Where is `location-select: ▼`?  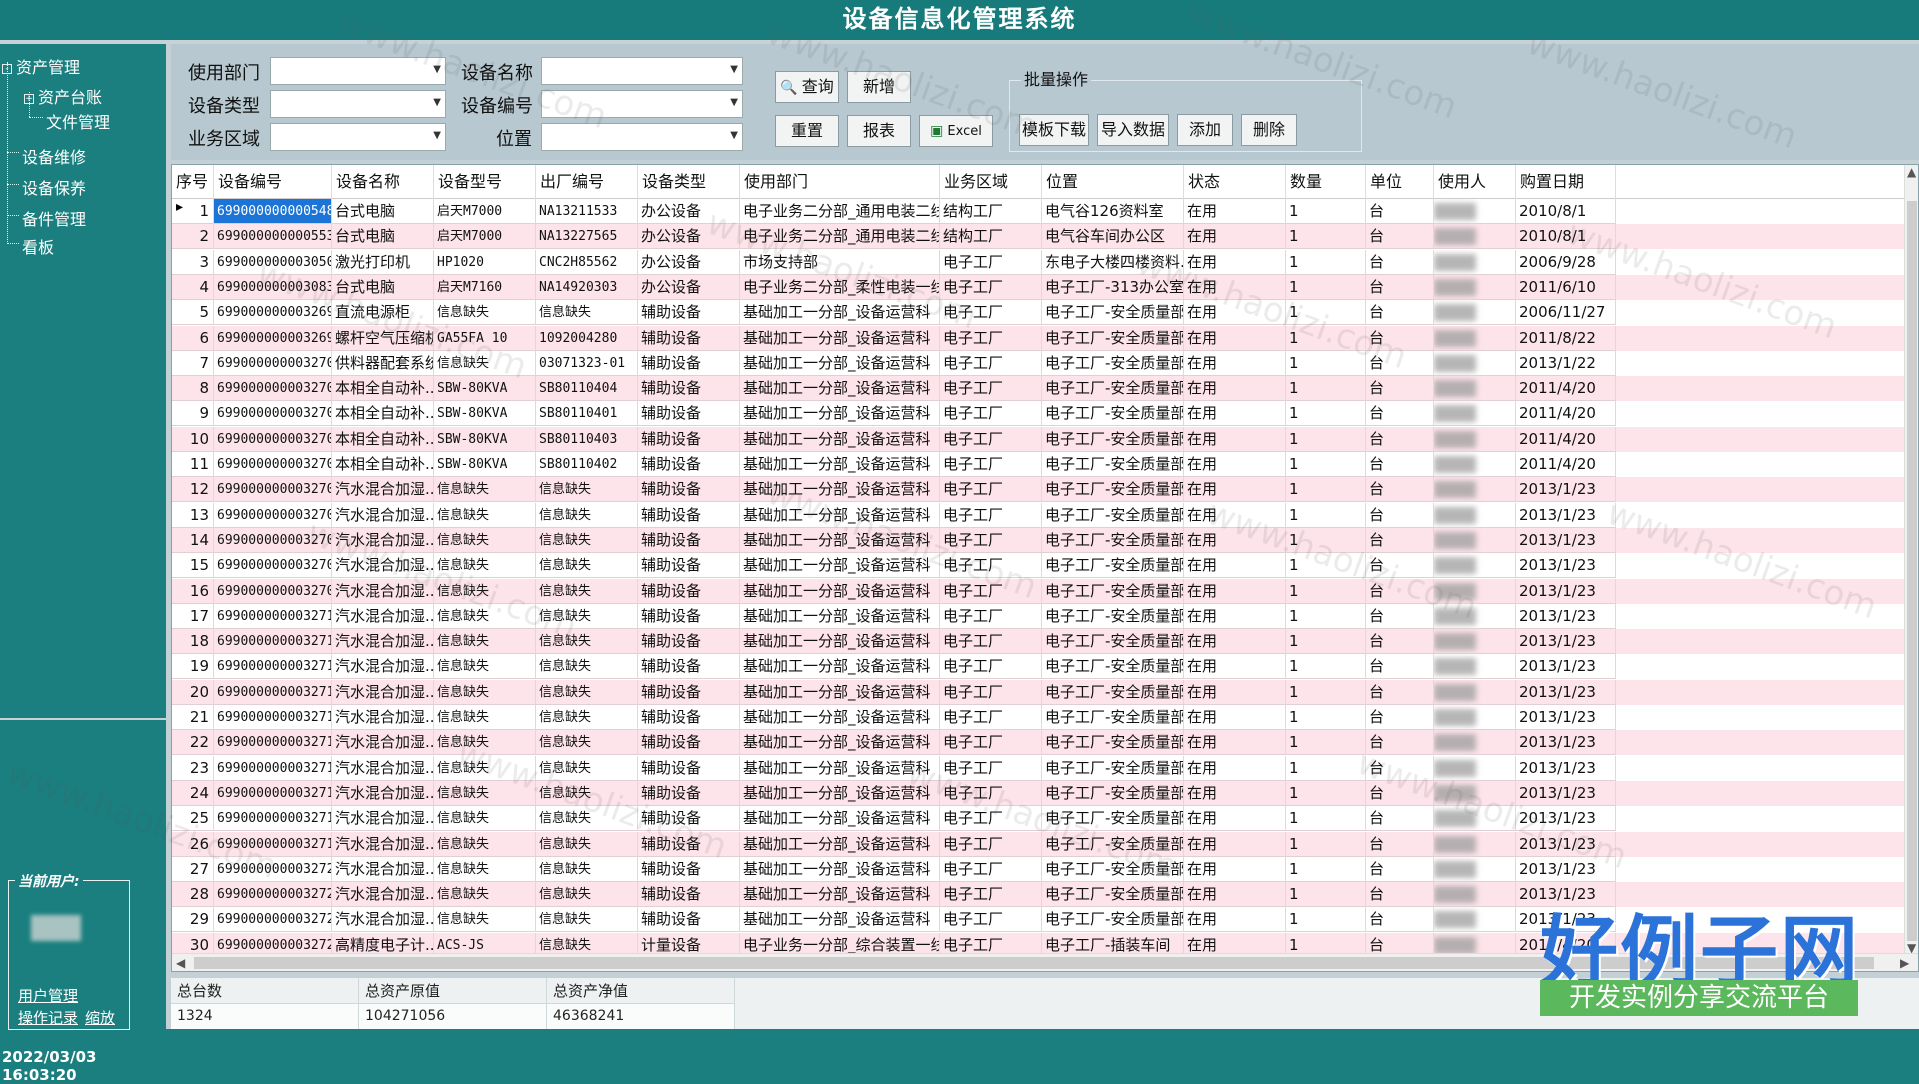
location-select: ▼ is located at coordinates (642, 137).